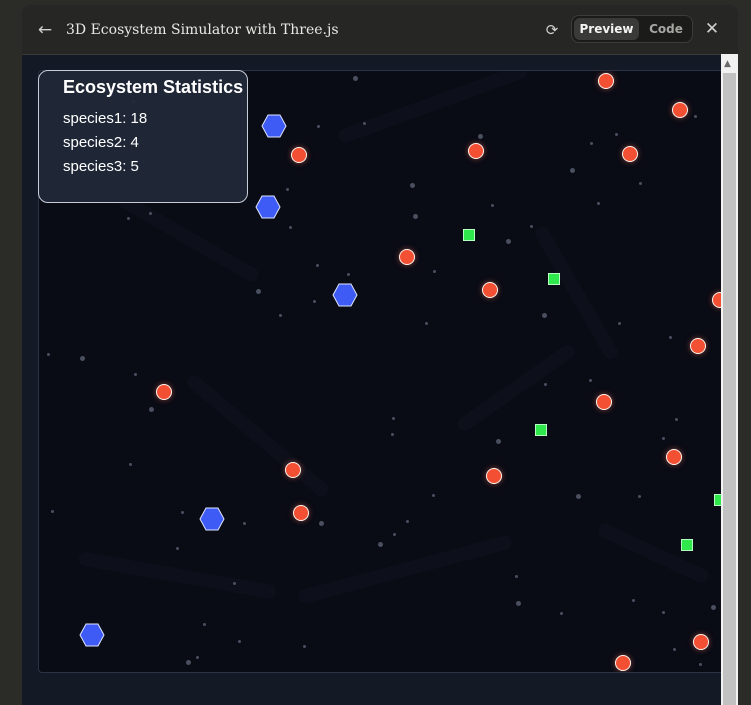 This screenshot has height=705, width=751. I want to click on vertical-scrollbar: ▲, so click(729, 379).